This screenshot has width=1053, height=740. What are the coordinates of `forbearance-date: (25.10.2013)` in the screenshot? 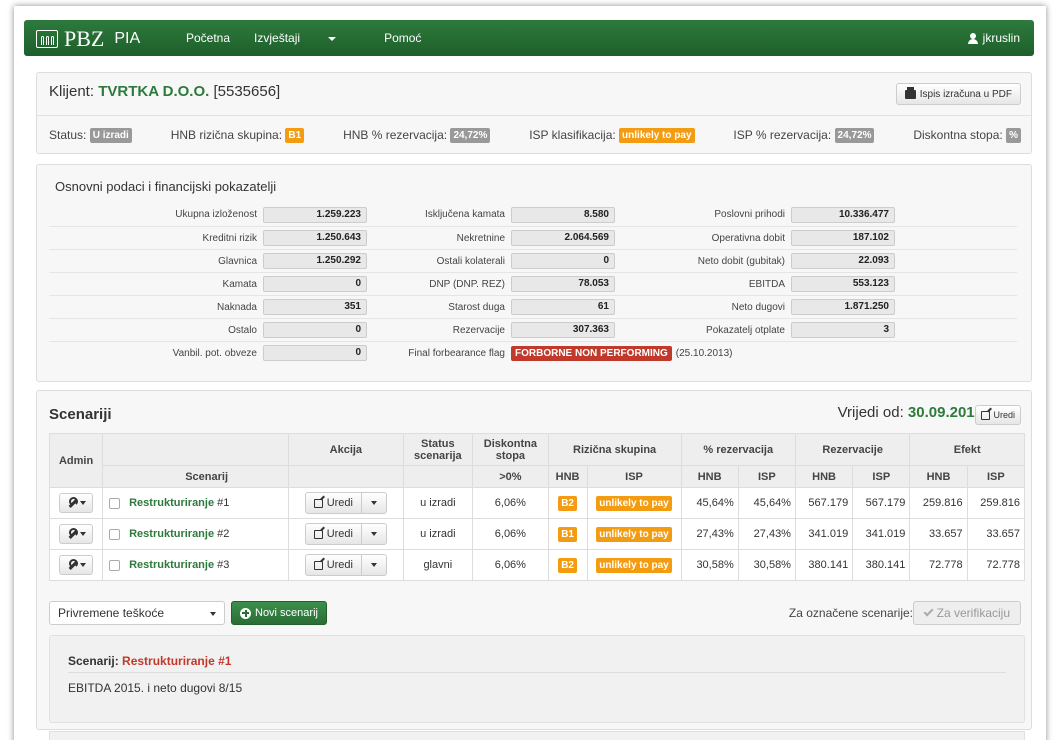 It's located at (704, 353).